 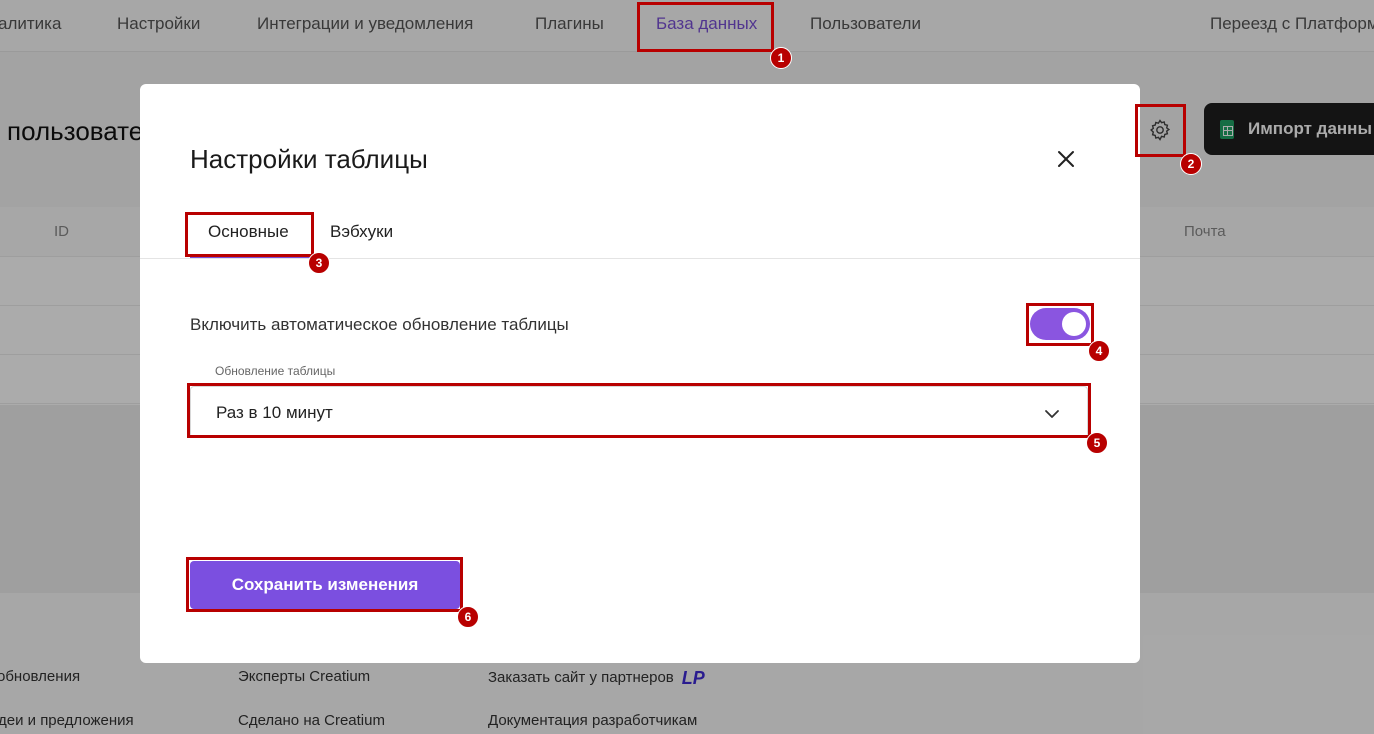 I want to click on annotation-badge-1: 1, so click(x=781, y=58).